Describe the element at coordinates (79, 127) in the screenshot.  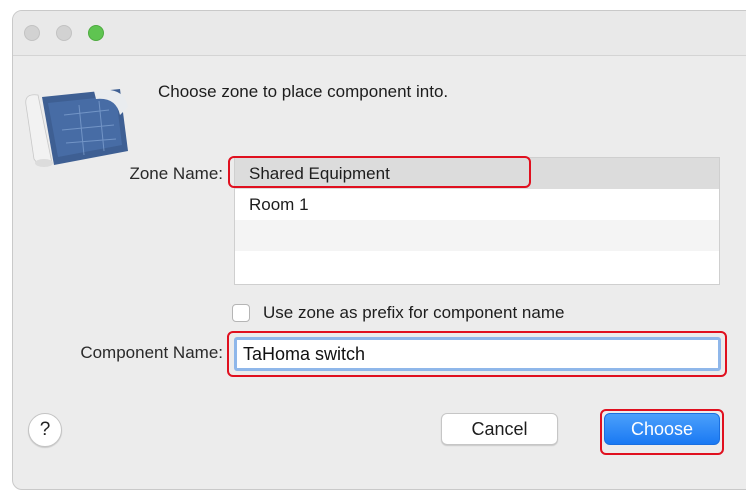
I see `blueprint-roll-icon` at that location.